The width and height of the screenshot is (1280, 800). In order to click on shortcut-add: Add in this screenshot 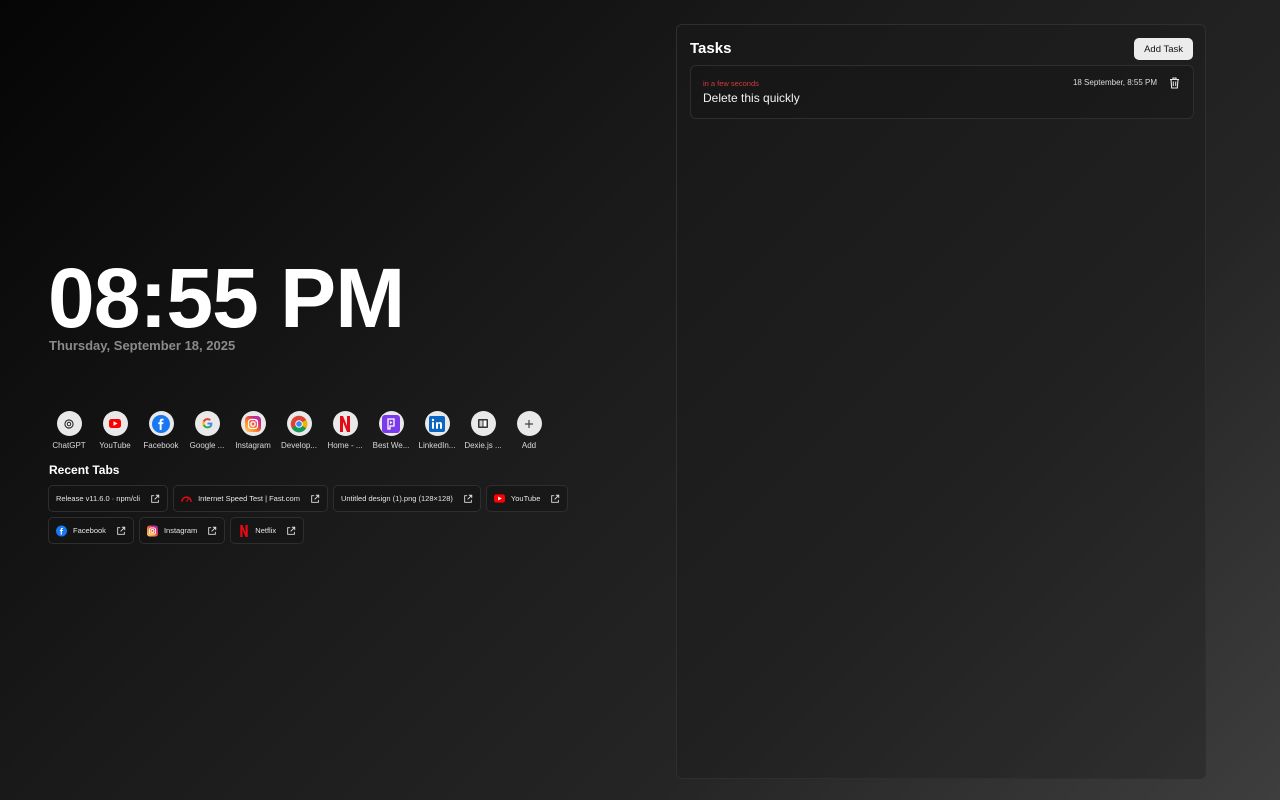, I will do `click(529, 430)`.